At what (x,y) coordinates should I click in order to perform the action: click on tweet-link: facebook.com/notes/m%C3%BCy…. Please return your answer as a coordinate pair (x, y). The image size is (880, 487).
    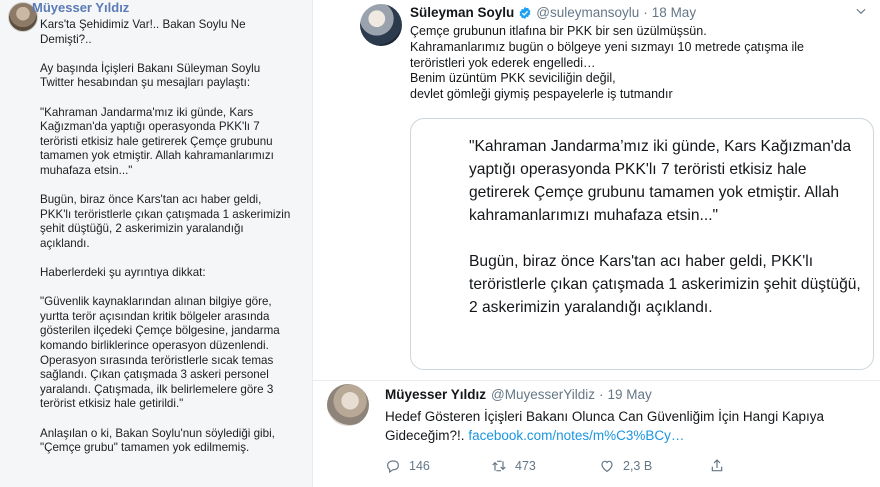
    Looking at the image, I should click on (576, 435).